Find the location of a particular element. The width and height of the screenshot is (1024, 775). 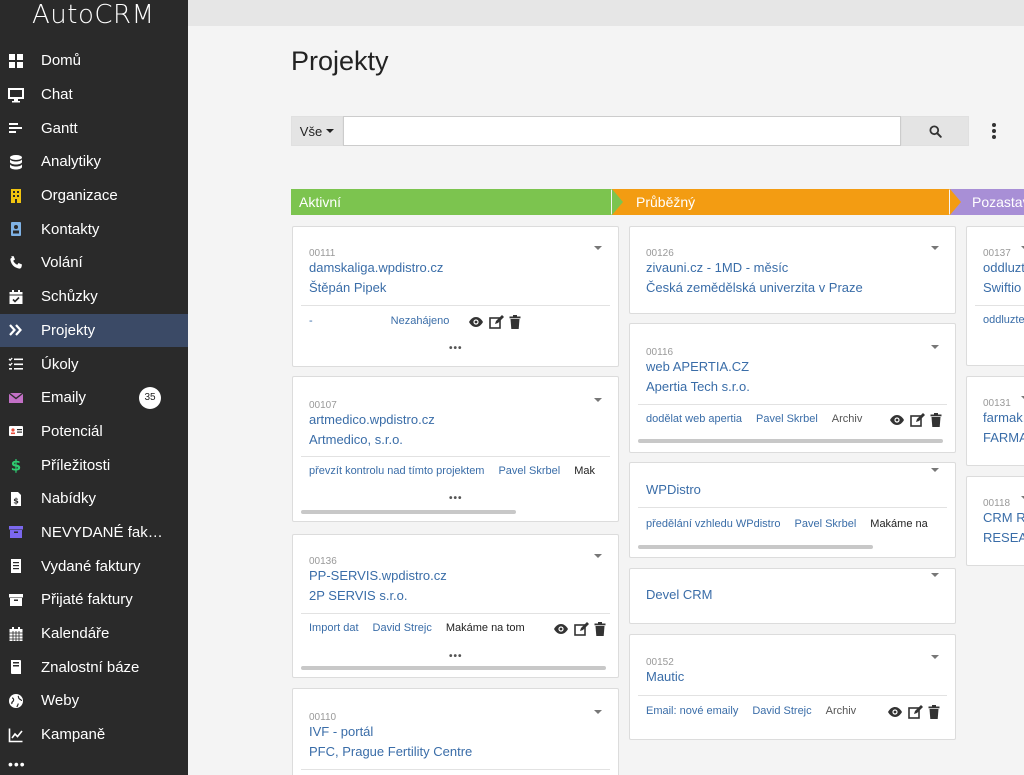

sidebar-item-ukoly: Úkoly is located at coordinates (94, 364).